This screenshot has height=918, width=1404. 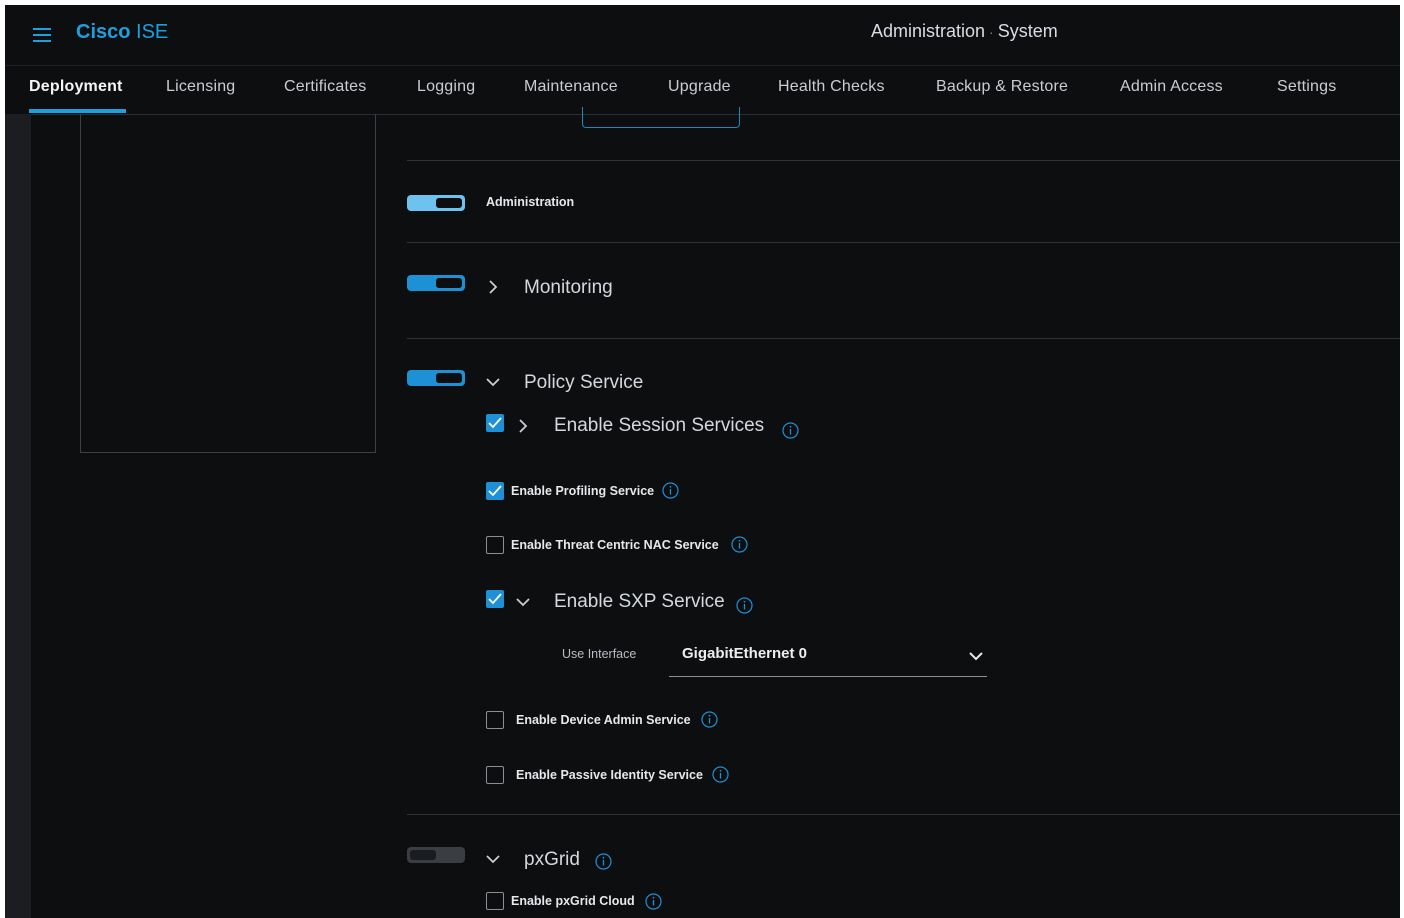 I want to click on tab-certificates: Certificates, so click(x=325, y=87).